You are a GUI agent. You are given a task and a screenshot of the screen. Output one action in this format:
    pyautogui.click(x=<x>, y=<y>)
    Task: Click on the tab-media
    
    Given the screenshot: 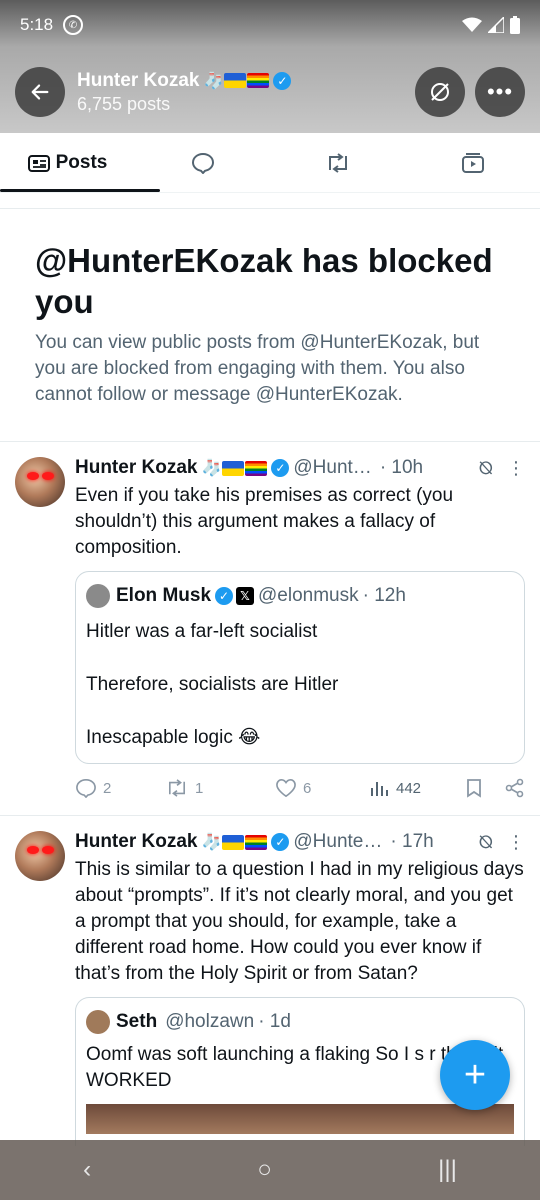 What is the action you would take?
    pyautogui.click(x=472, y=162)
    